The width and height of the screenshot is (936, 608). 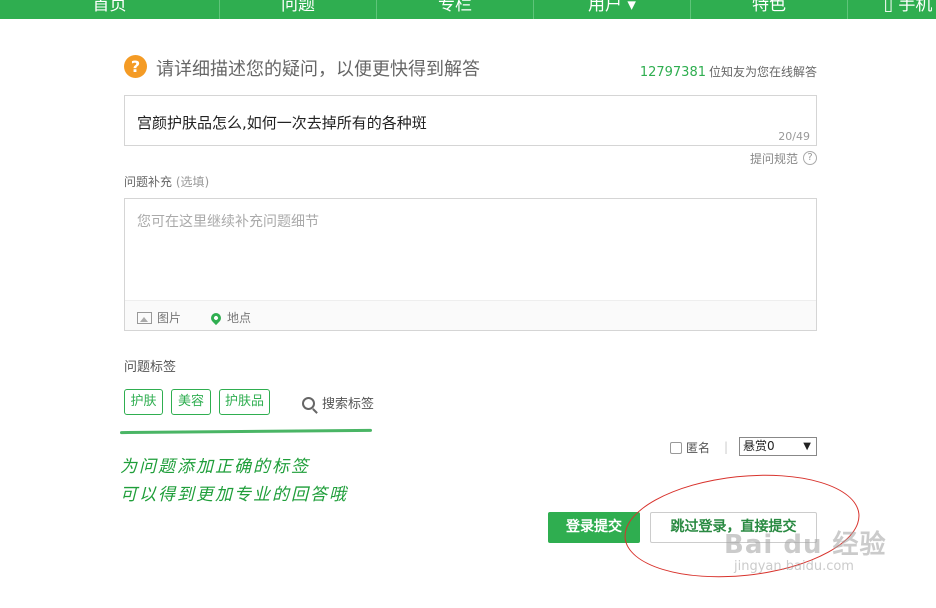 I want to click on question-title-value: 宫颜护肤品怎么,如何一次去掉所有的各种斑, so click(x=282, y=123).